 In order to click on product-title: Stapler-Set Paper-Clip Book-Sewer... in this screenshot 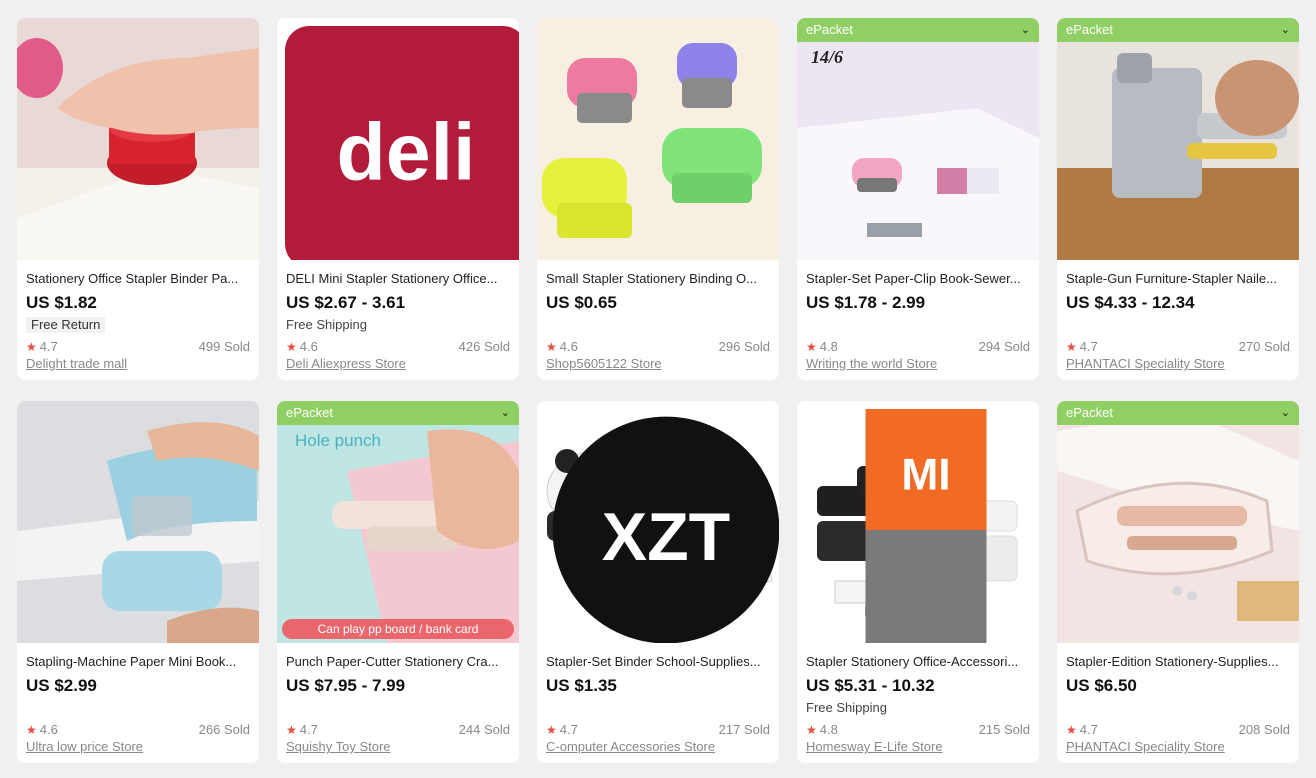, I will do `click(918, 279)`.